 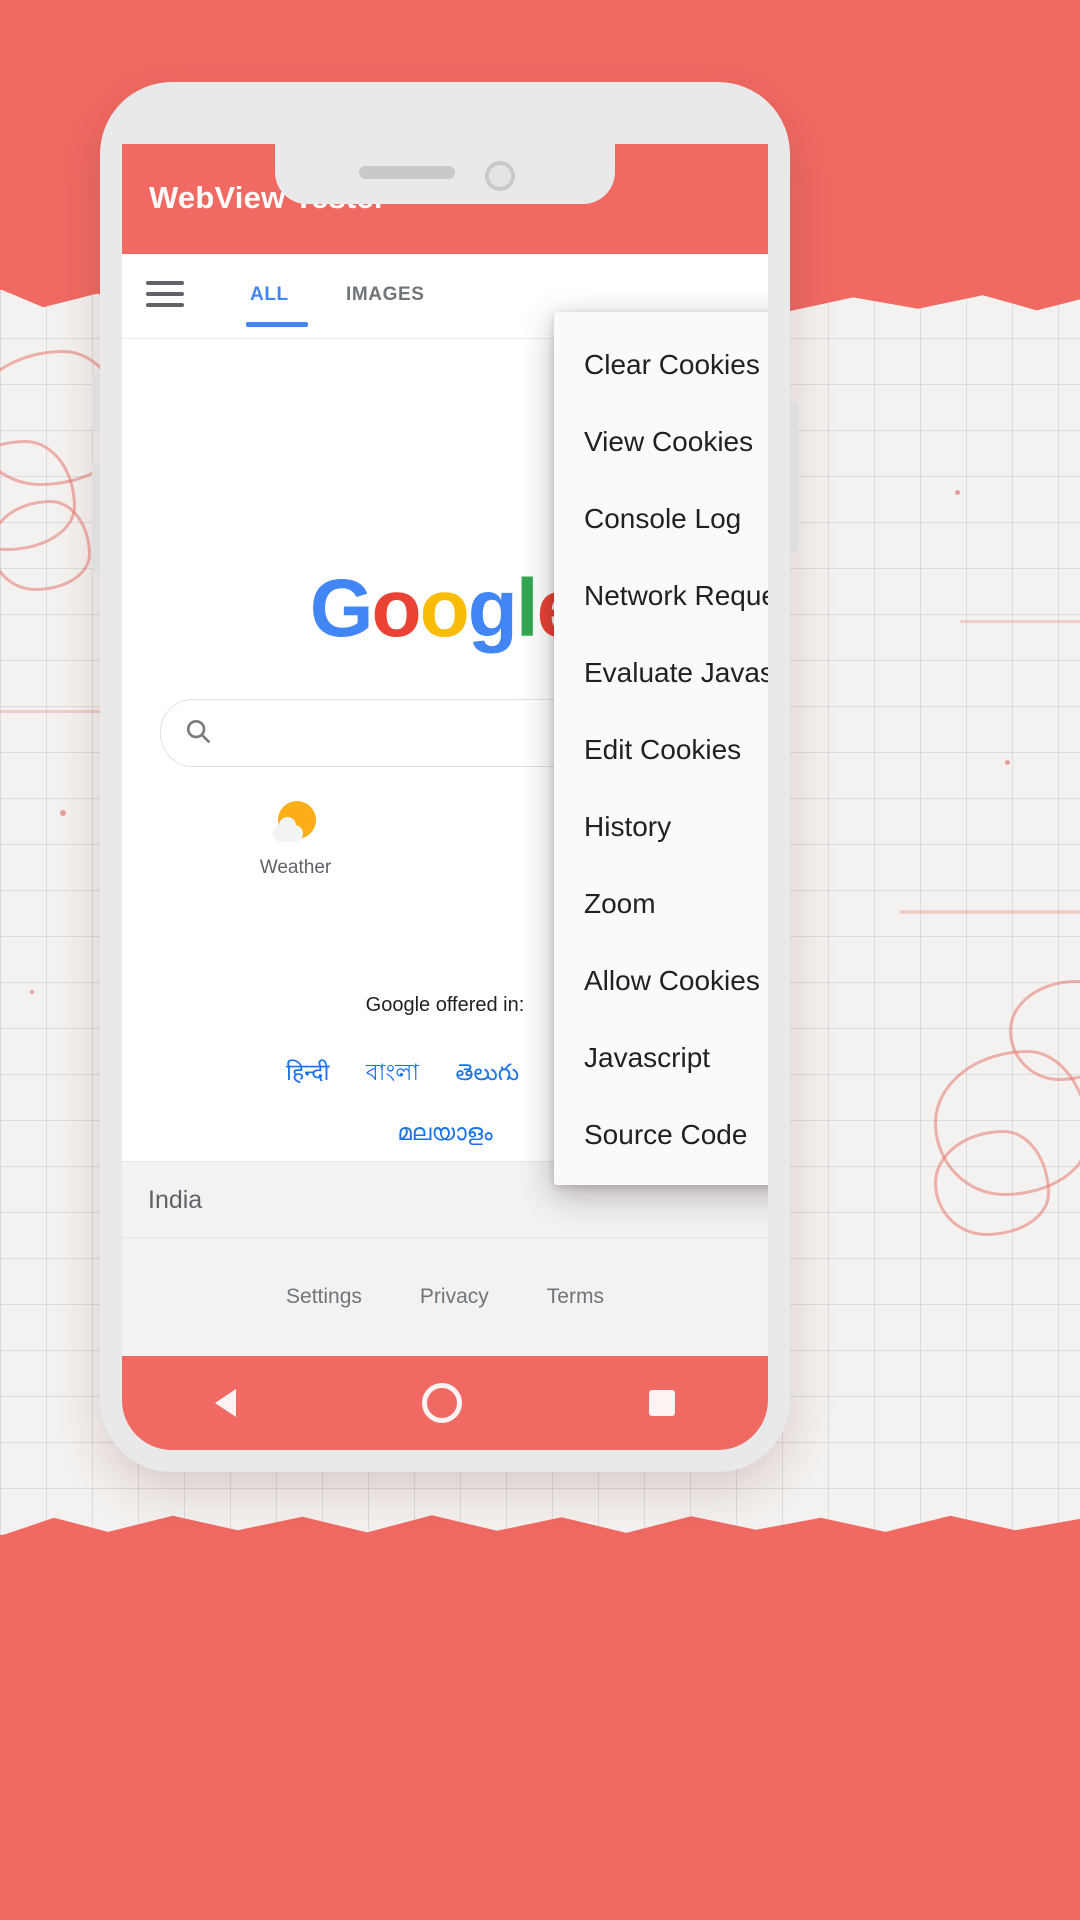 What do you see at coordinates (794, 477) in the screenshot?
I see `phone-power-button` at bounding box center [794, 477].